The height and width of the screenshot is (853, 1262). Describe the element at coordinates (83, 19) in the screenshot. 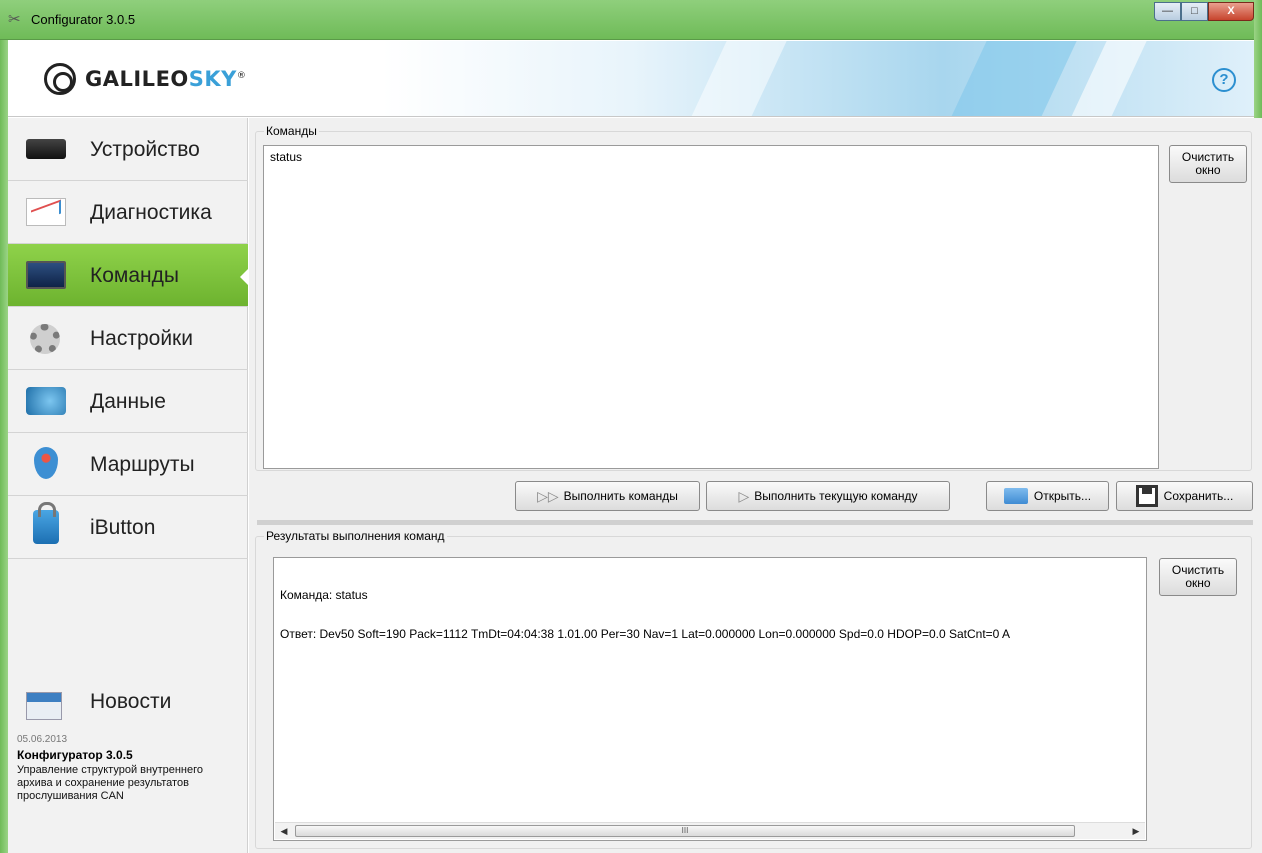

I see `window-title: Configurator 3.0.5` at that location.